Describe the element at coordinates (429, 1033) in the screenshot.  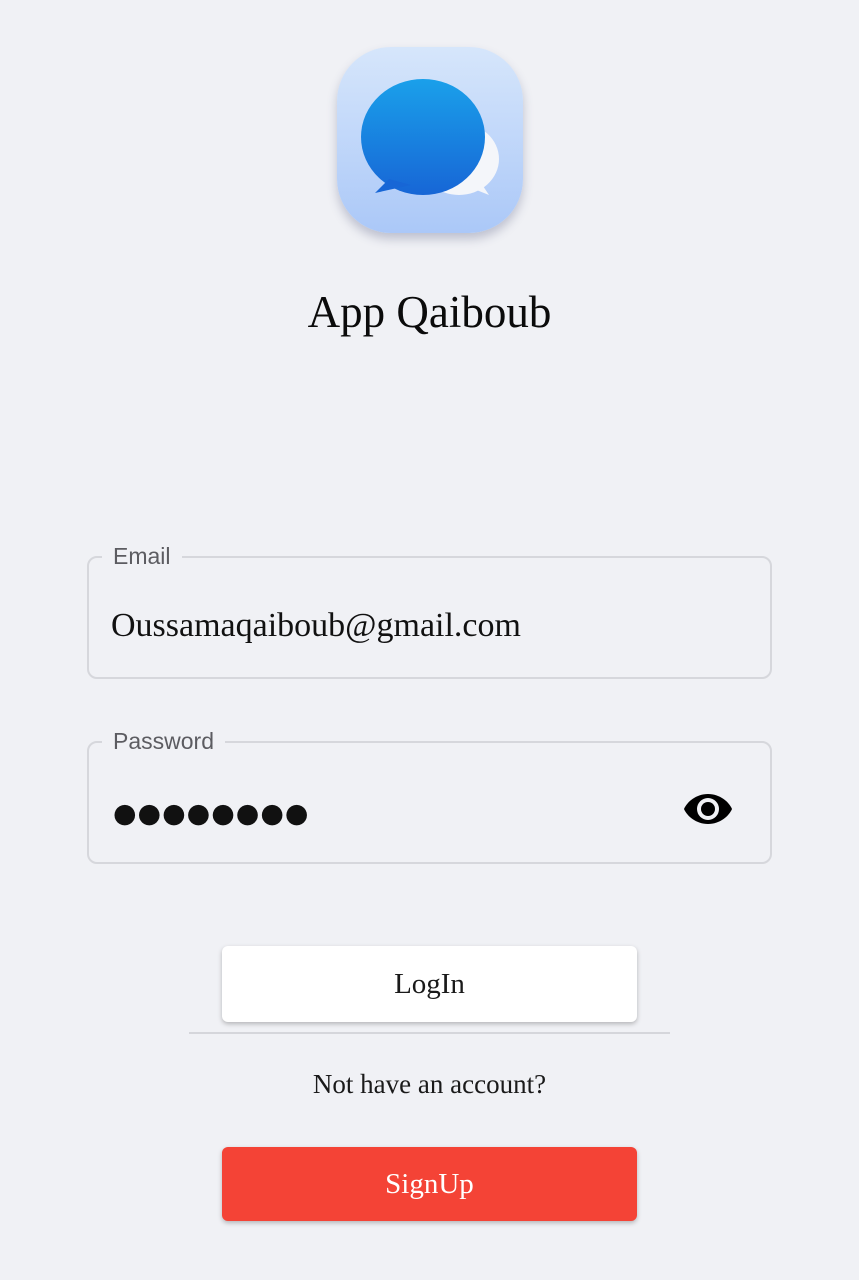
I see `divider` at that location.